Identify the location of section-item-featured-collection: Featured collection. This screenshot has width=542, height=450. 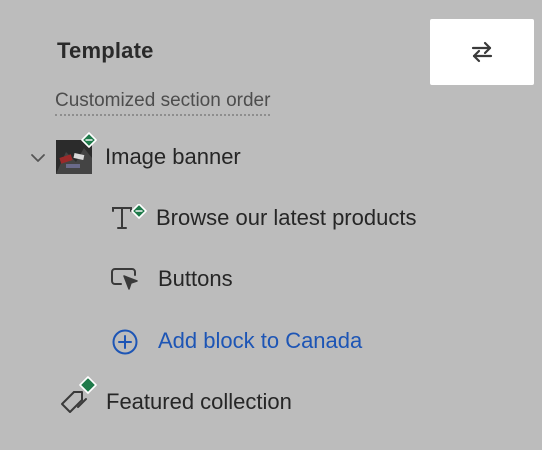
(199, 402).